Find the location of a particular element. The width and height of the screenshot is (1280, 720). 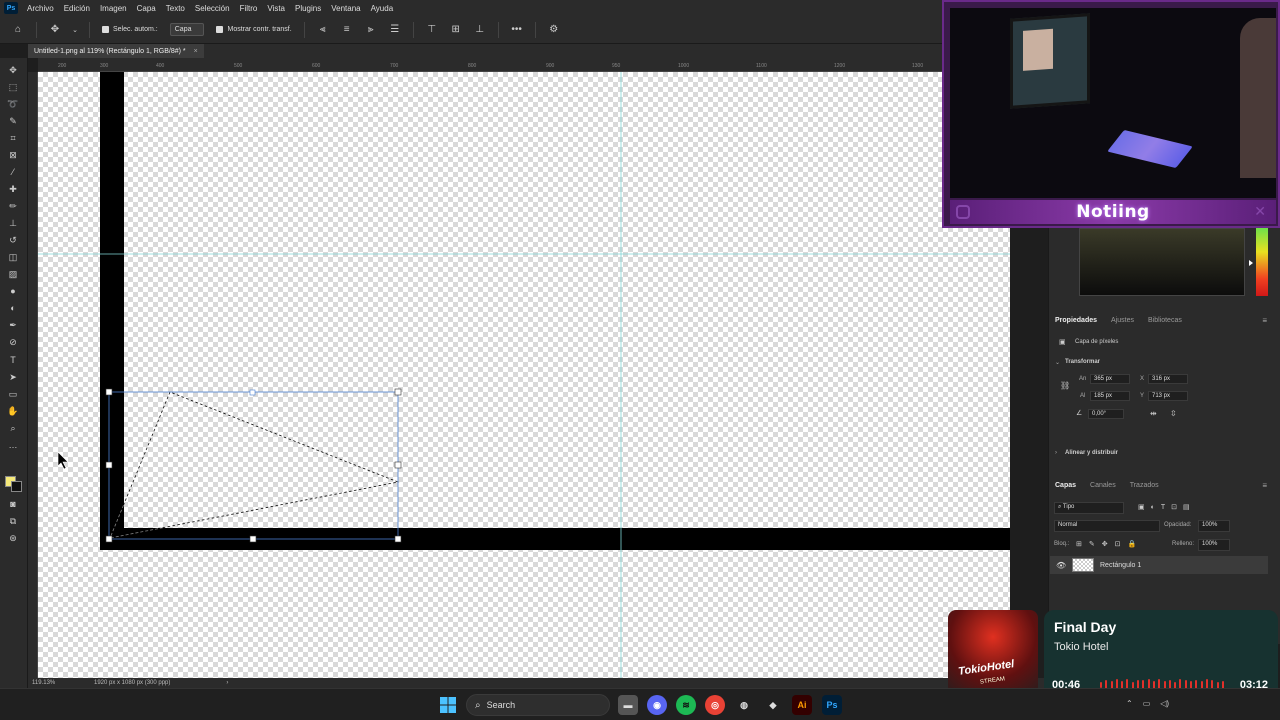

history-brush-tool-icon: ↺ is located at coordinates (13, 240).